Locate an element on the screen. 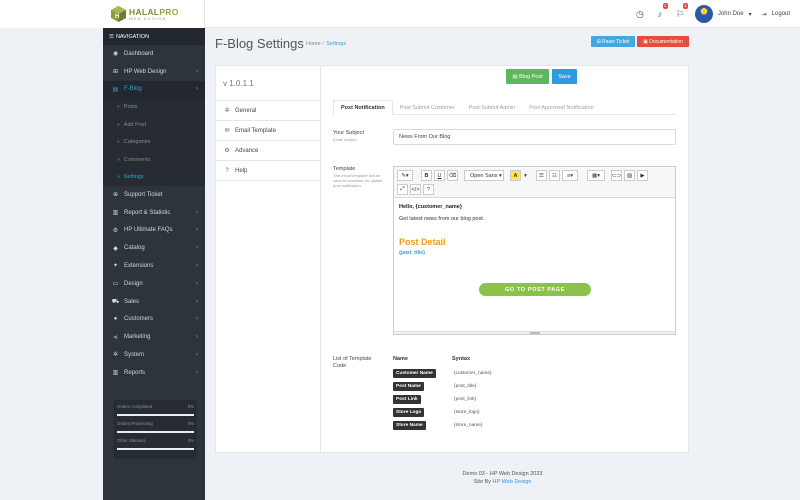  save-button: Save is located at coordinates (564, 76).